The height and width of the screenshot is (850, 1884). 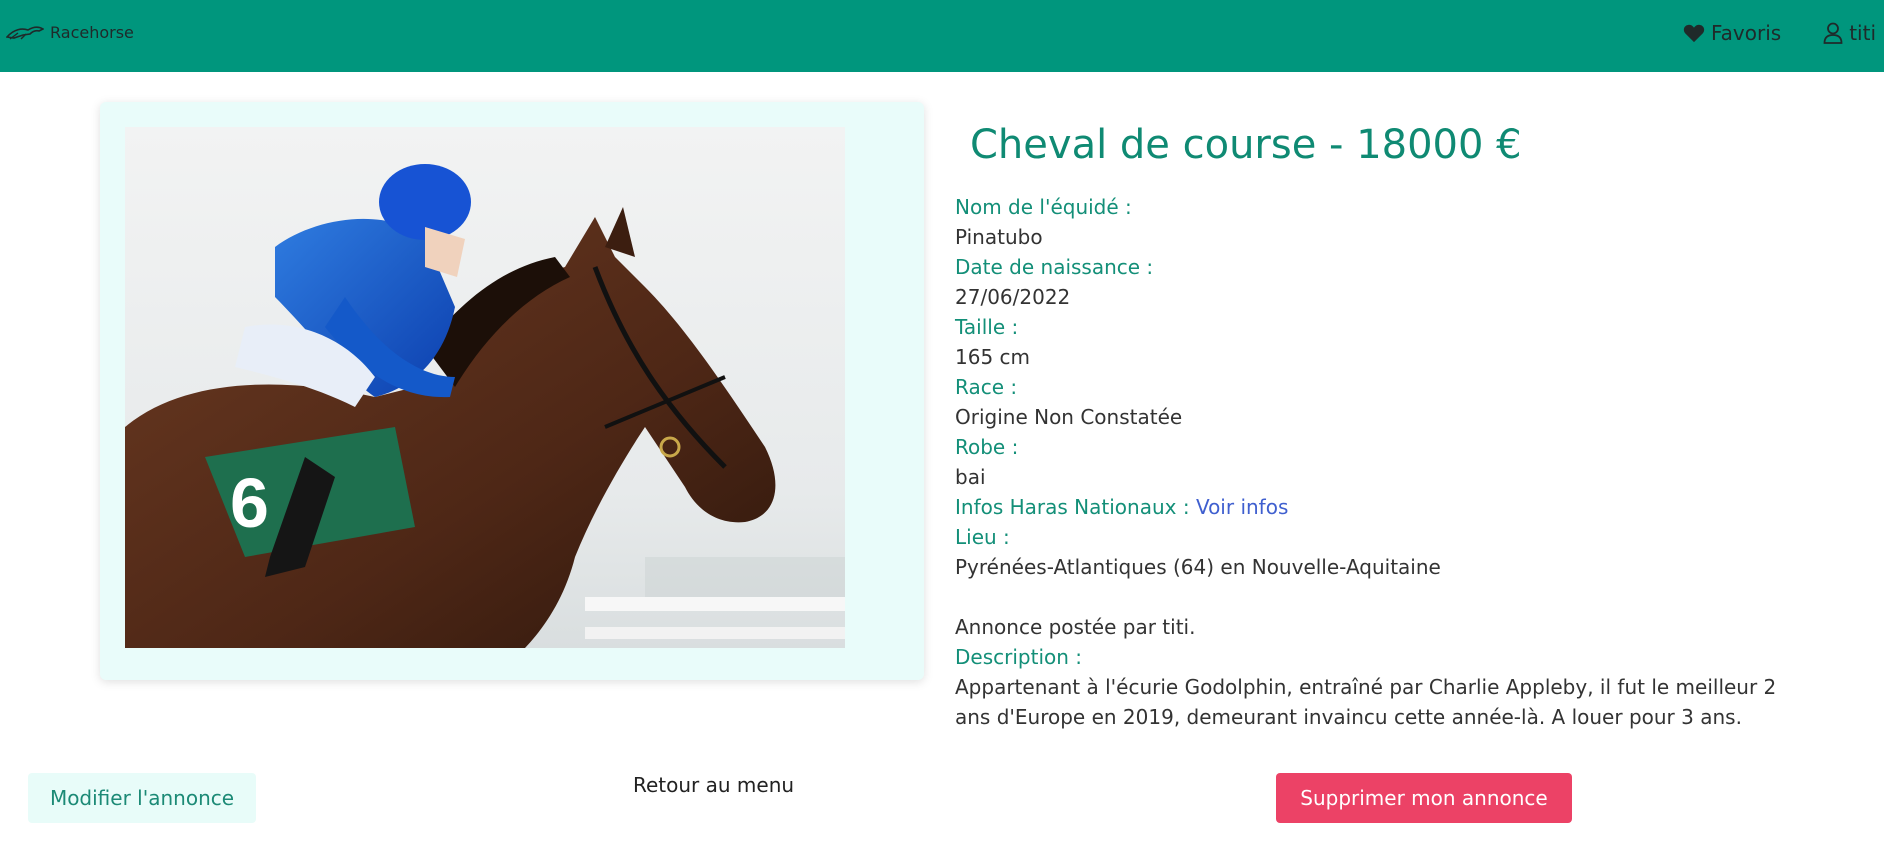 What do you see at coordinates (1694, 33) in the screenshot?
I see `heart-icon` at bounding box center [1694, 33].